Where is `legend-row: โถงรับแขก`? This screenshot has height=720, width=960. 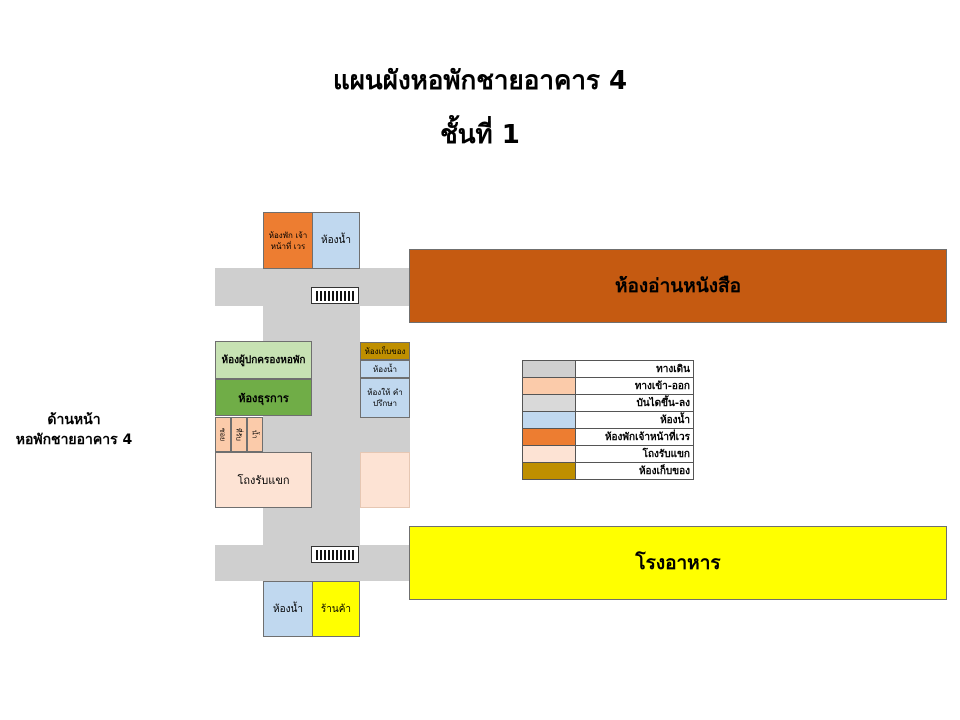
legend-row: โถงรับแขก is located at coordinates (608, 454).